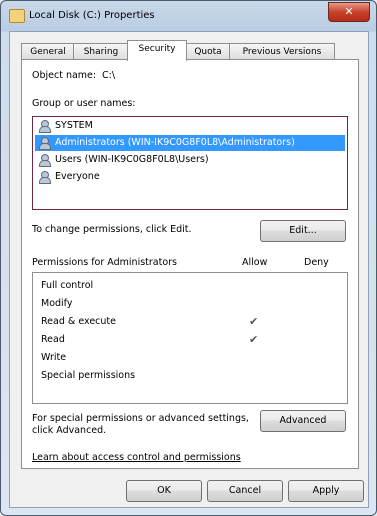 This screenshot has height=516, width=377. Describe the element at coordinates (78, 321) in the screenshot. I see `permission-name: Read & execute` at that location.